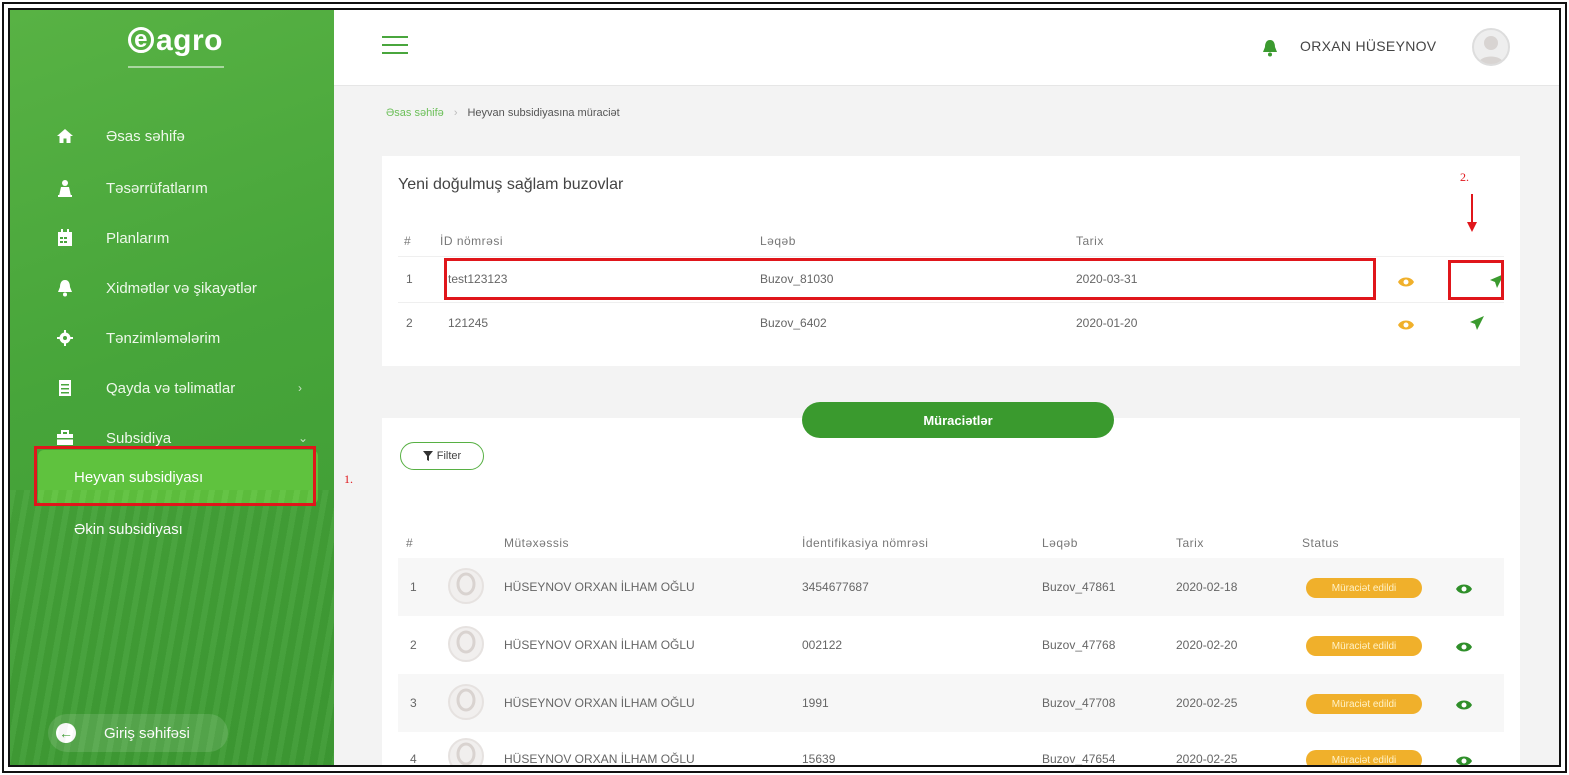  Describe the element at coordinates (1464, 177) in the screenshot. I see `annotation-step2: 2.` at that location.